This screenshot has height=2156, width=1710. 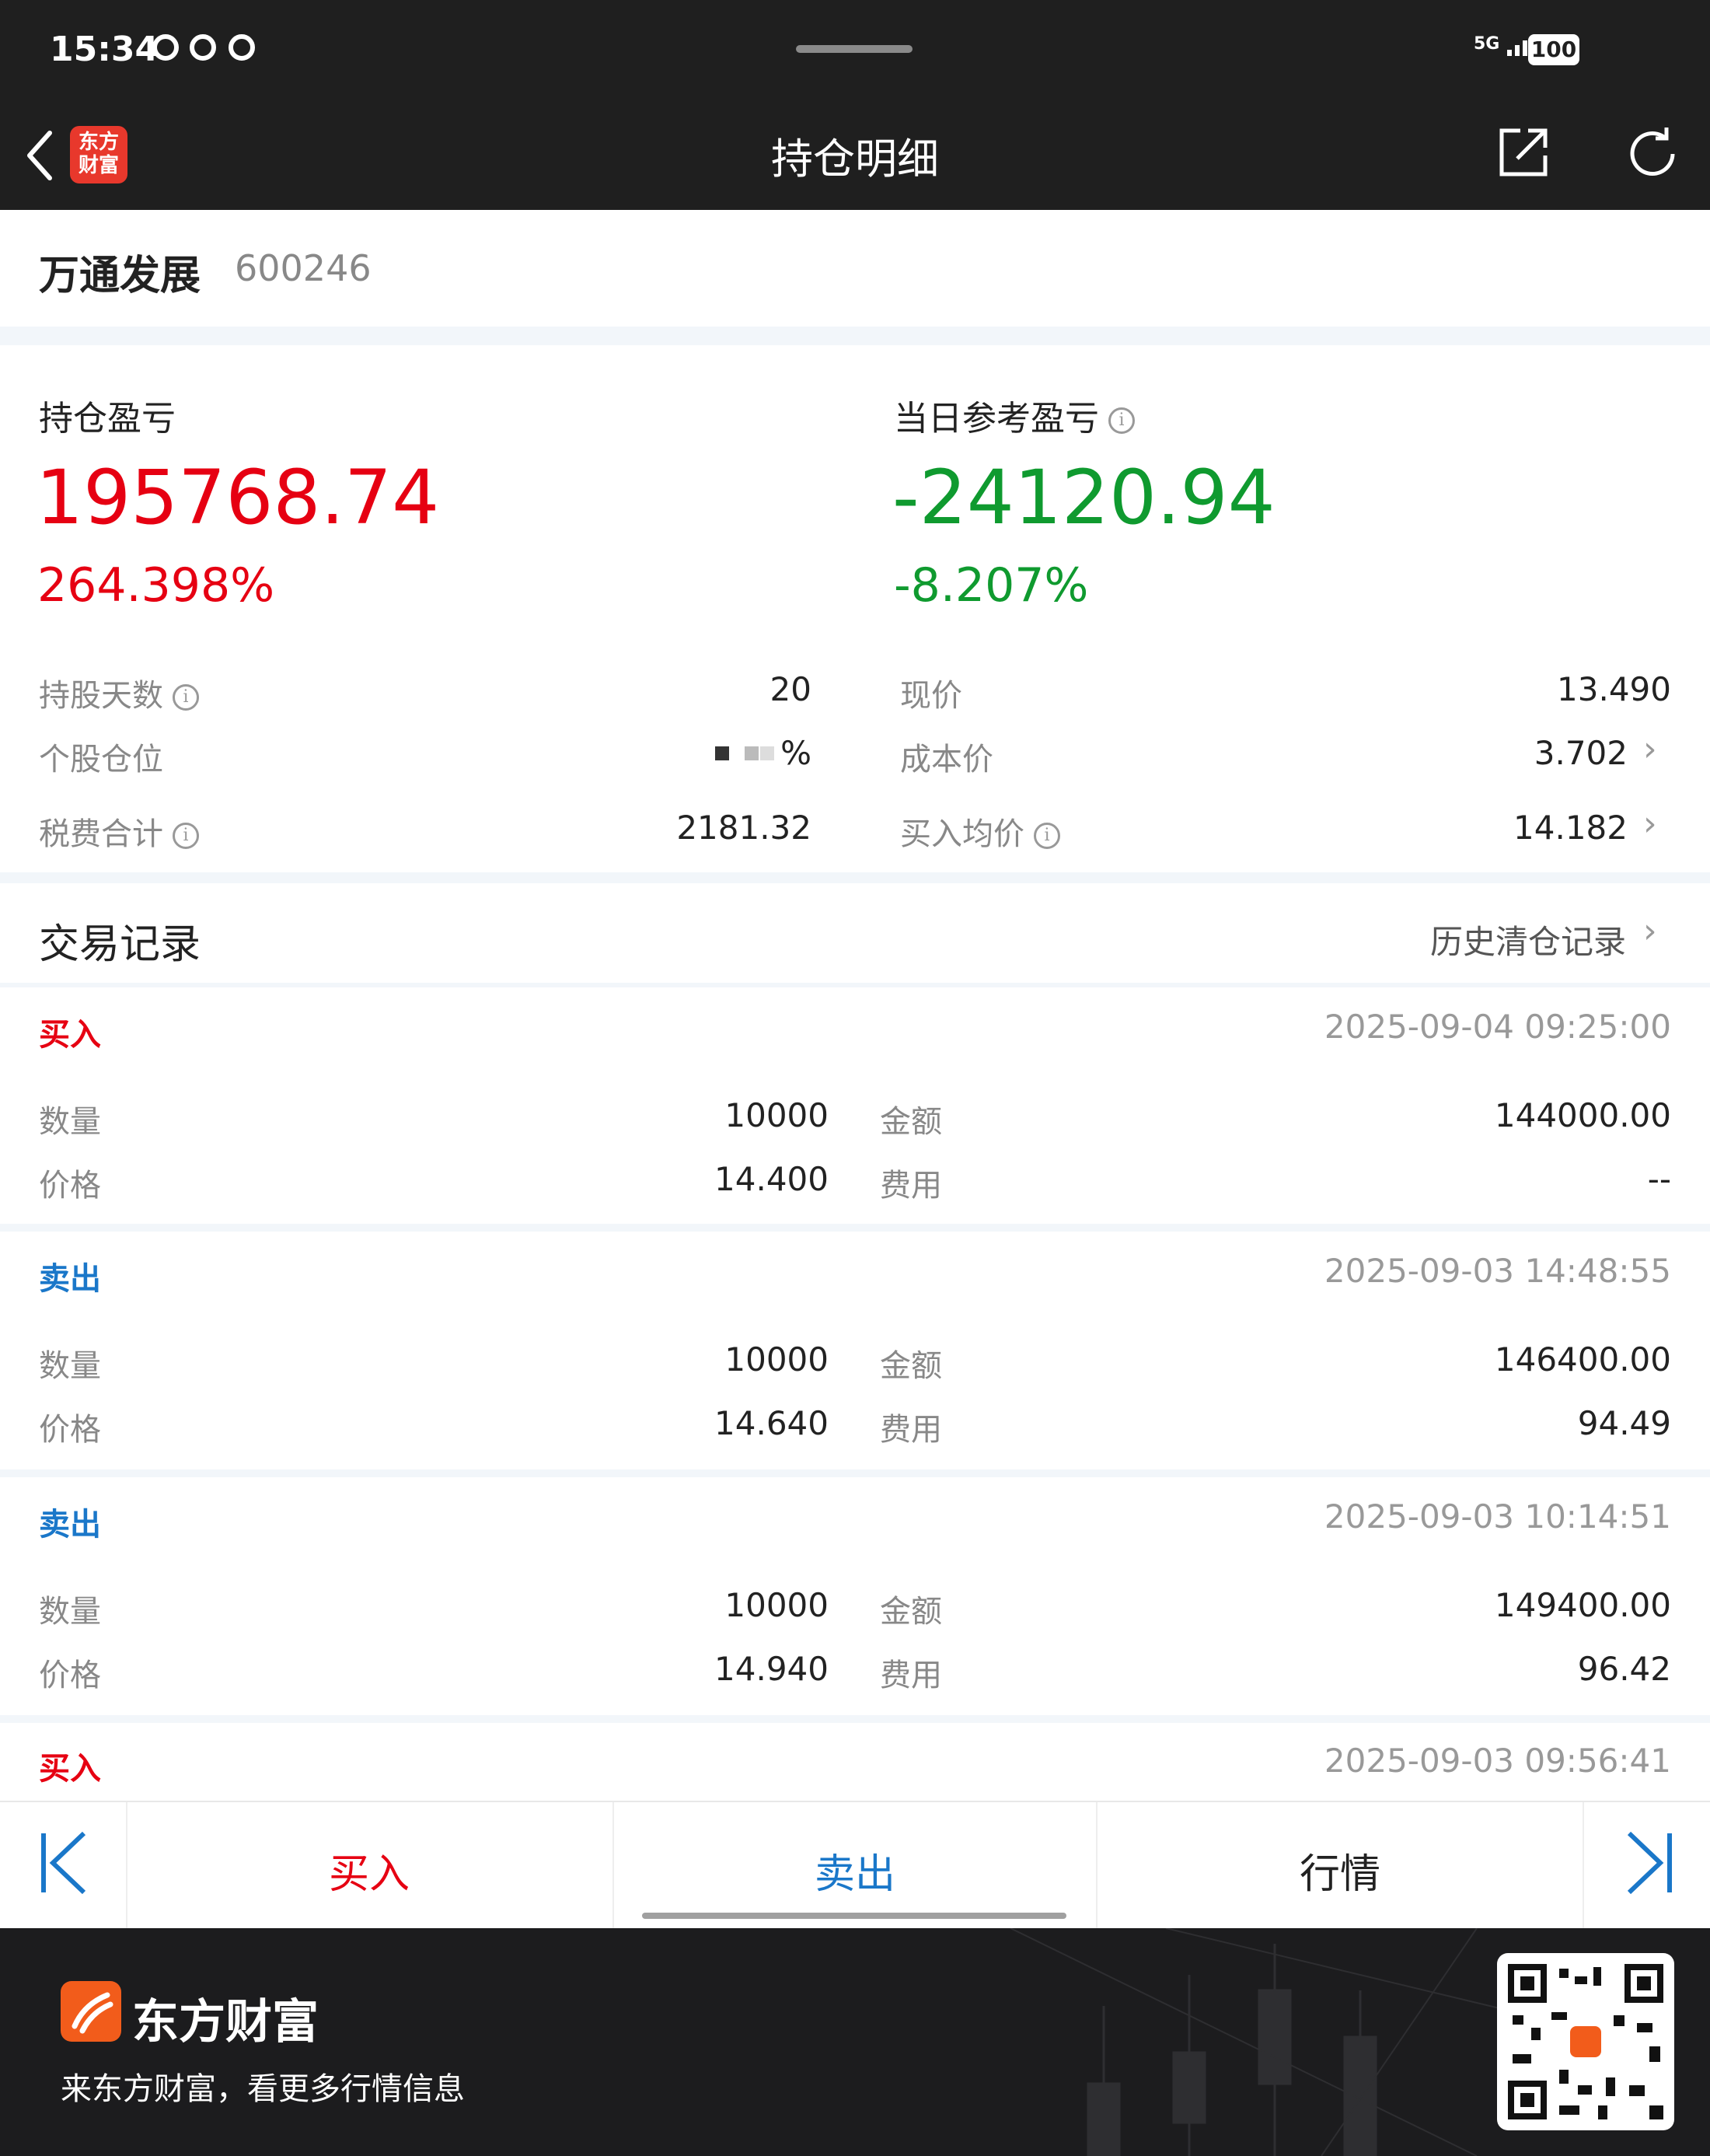 What do you see at coordinates (369, 1870) in the screenshot?
I see `tab-buy: 买入` at bounding box center [369, 1870].